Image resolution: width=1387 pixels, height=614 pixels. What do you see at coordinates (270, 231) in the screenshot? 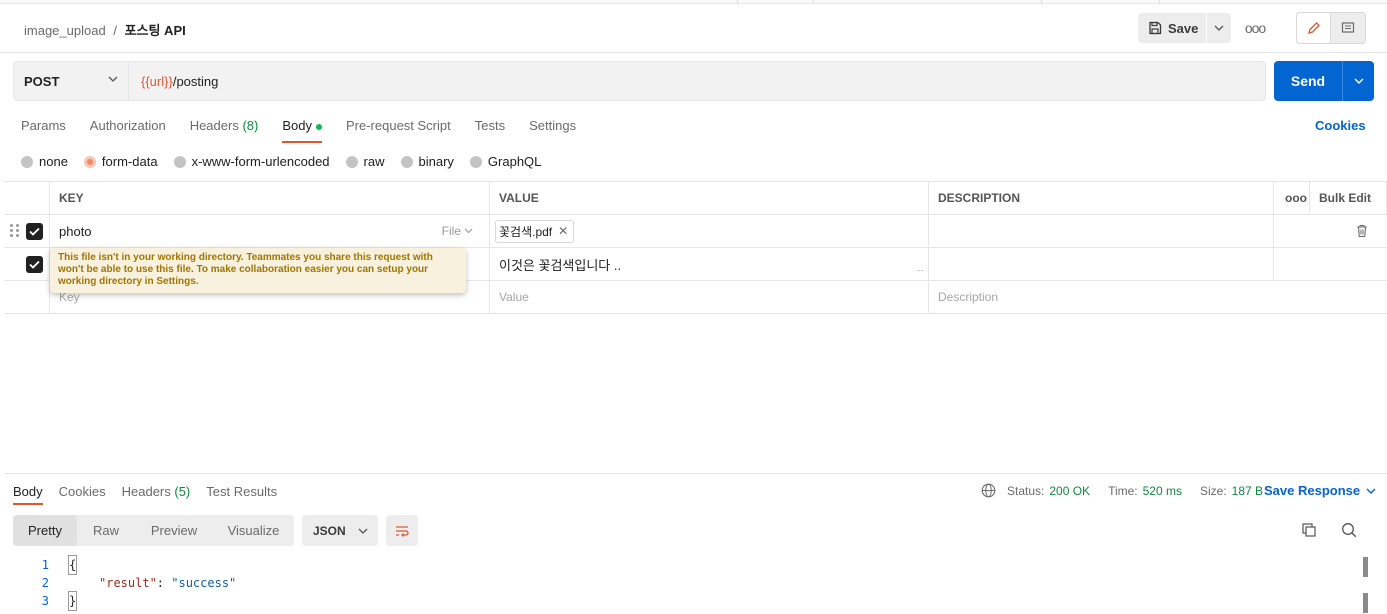
I see `key-cell: photo File` at bounding box center [270, 231].